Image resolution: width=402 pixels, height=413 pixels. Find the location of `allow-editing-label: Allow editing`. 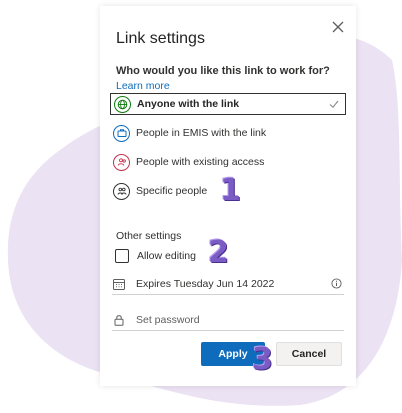

allow-editing-label: Allow editing is located at coordinates (166, 256).